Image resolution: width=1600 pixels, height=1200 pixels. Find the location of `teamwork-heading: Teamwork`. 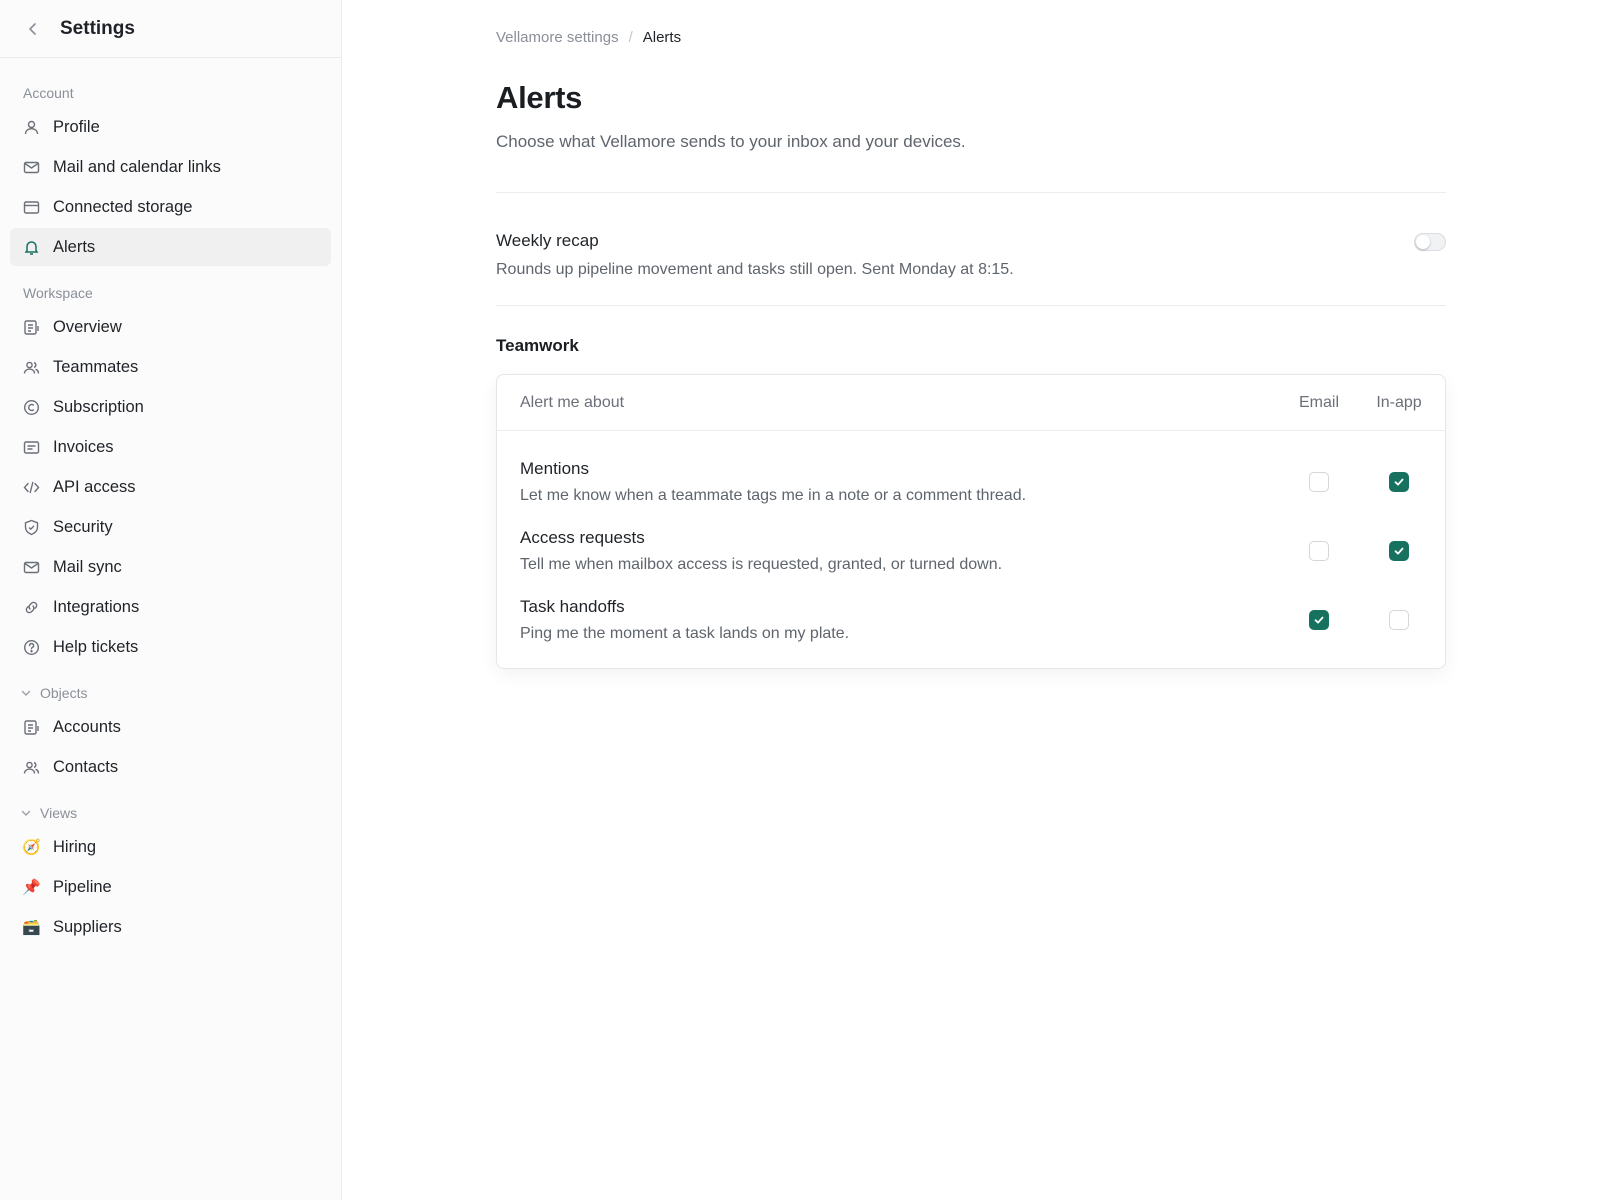

teamwork-heading: Teamwork is located at coordinates (537, 345).